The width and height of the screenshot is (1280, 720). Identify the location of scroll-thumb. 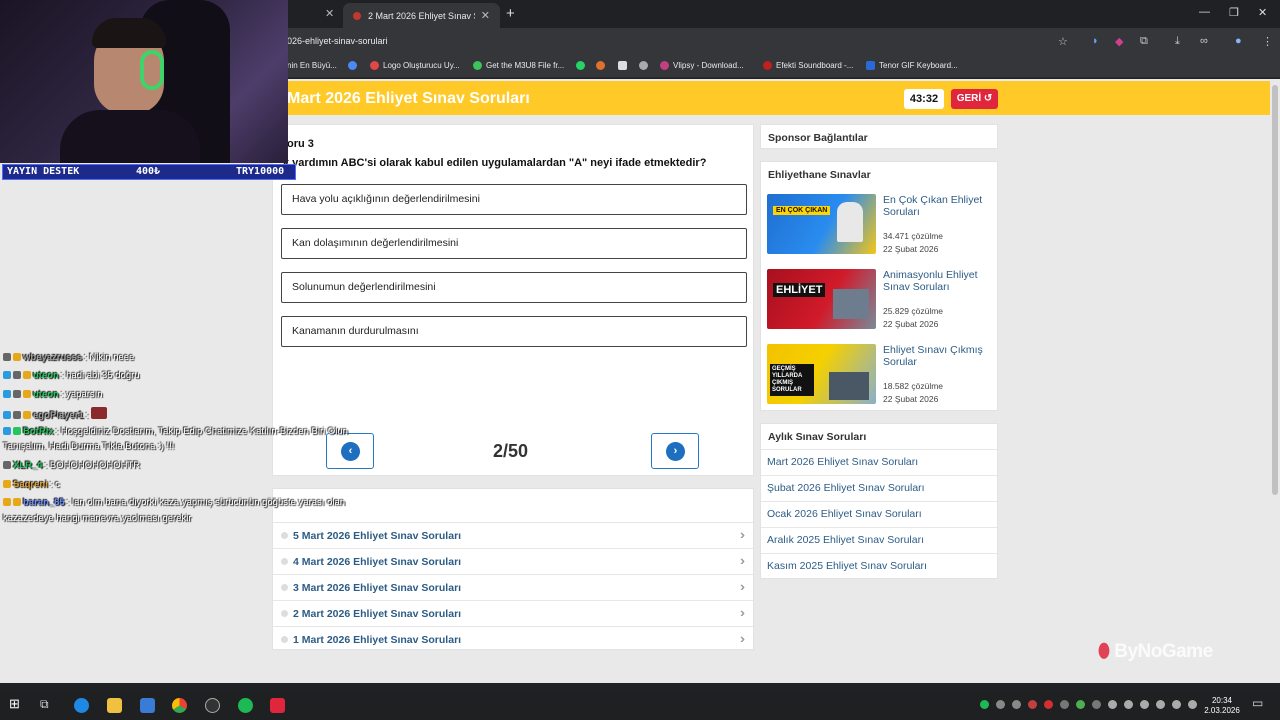
(1275, 290).